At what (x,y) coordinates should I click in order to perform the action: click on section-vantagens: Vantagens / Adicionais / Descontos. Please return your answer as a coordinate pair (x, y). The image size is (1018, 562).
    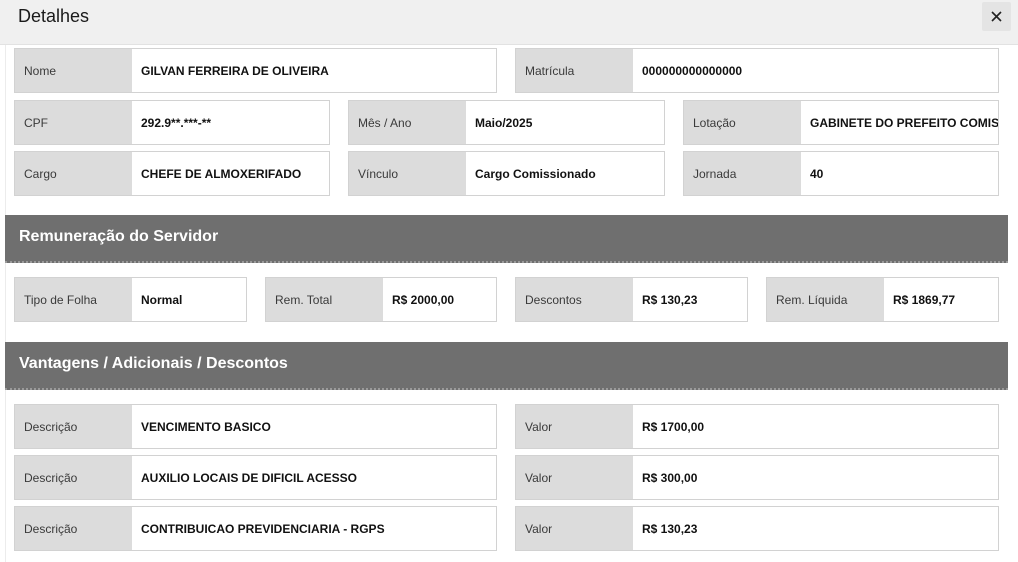
    Looking at the image, I should click on (506, 366).